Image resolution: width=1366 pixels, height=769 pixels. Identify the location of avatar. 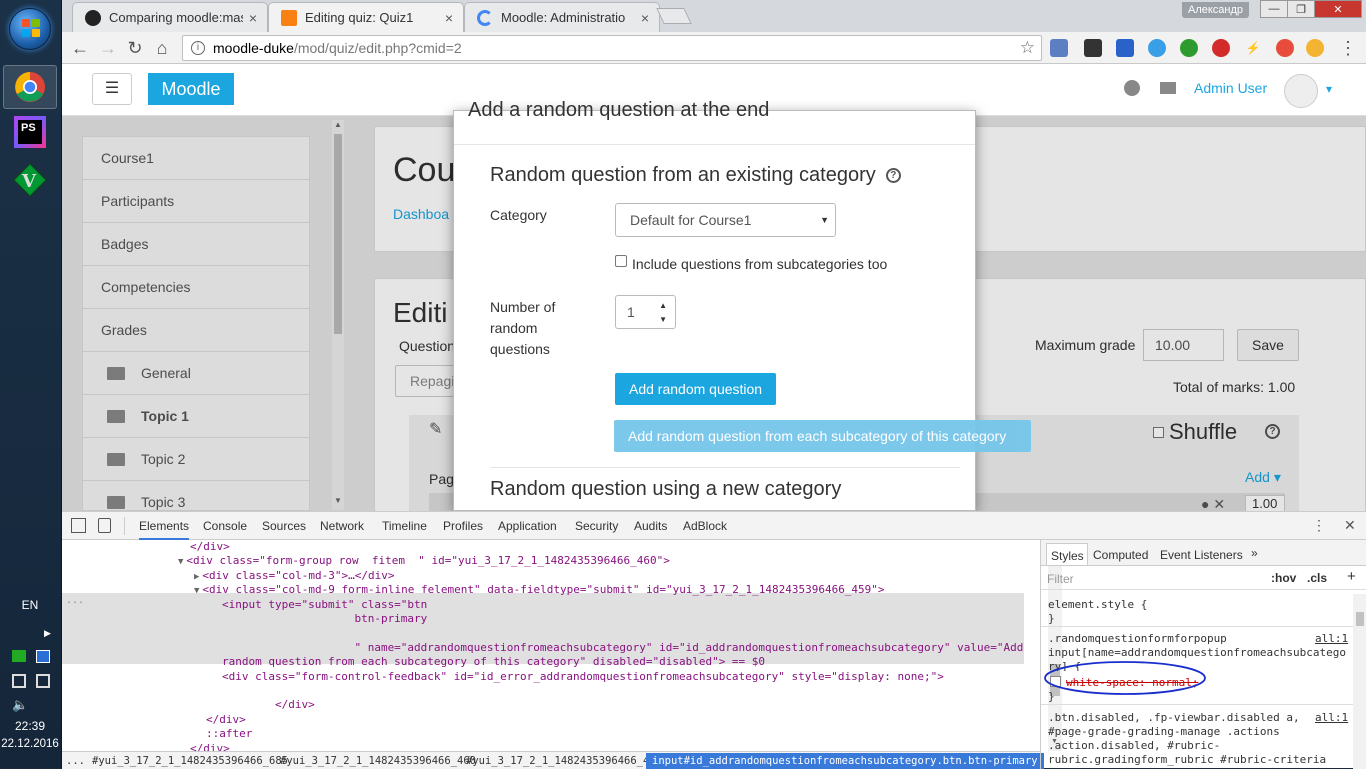
(1301, 91).